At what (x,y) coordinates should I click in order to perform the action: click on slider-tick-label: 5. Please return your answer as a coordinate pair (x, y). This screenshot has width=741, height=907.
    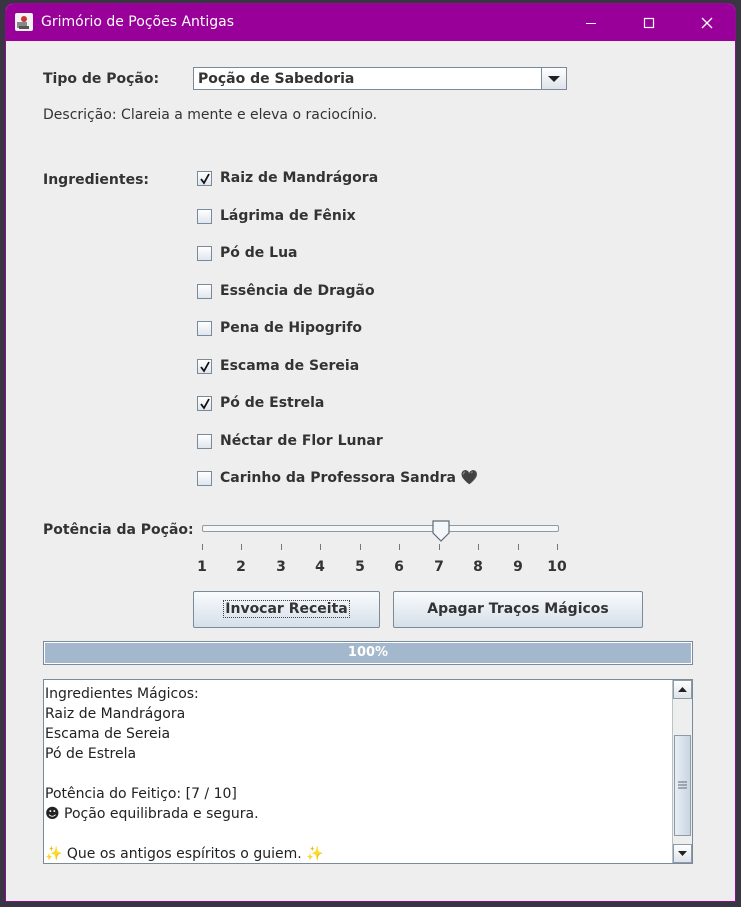
    Looking at the image, I should click on (360, 567).